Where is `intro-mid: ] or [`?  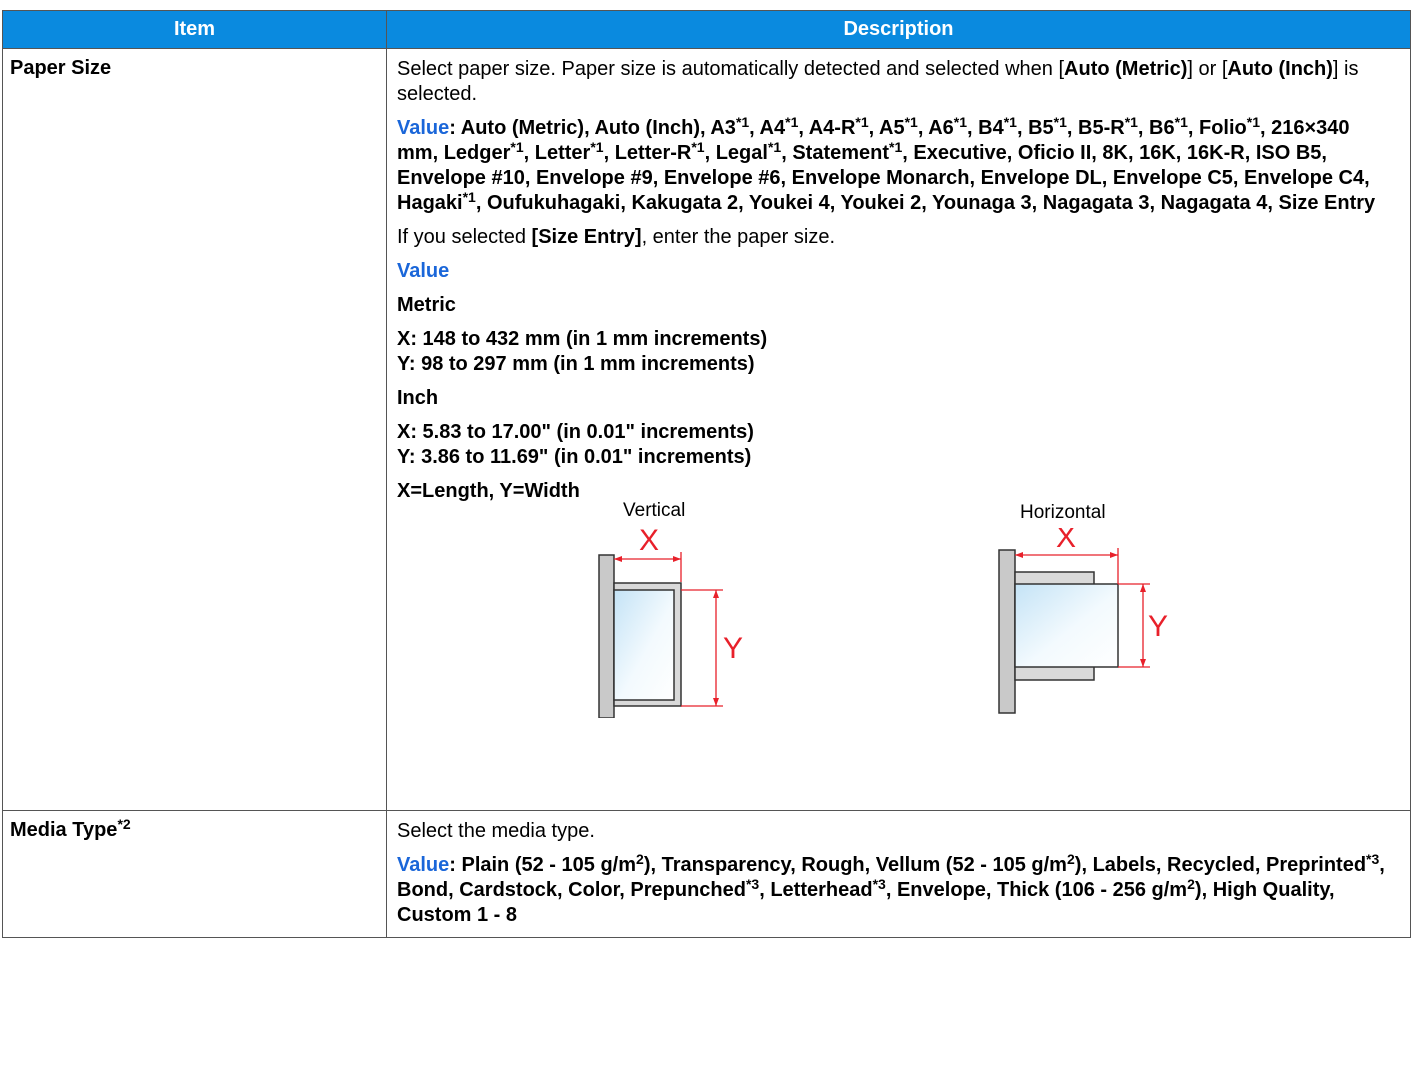
intro-mid: ] or [ is located at coordinates (1207, 69).